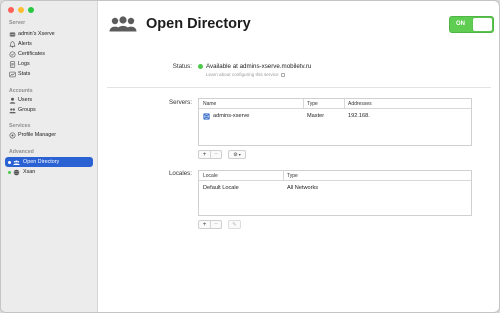  Describe the element at coordinates (335, 176) in the screenshot. I see `locales-table-header: Locale Type` at that location.